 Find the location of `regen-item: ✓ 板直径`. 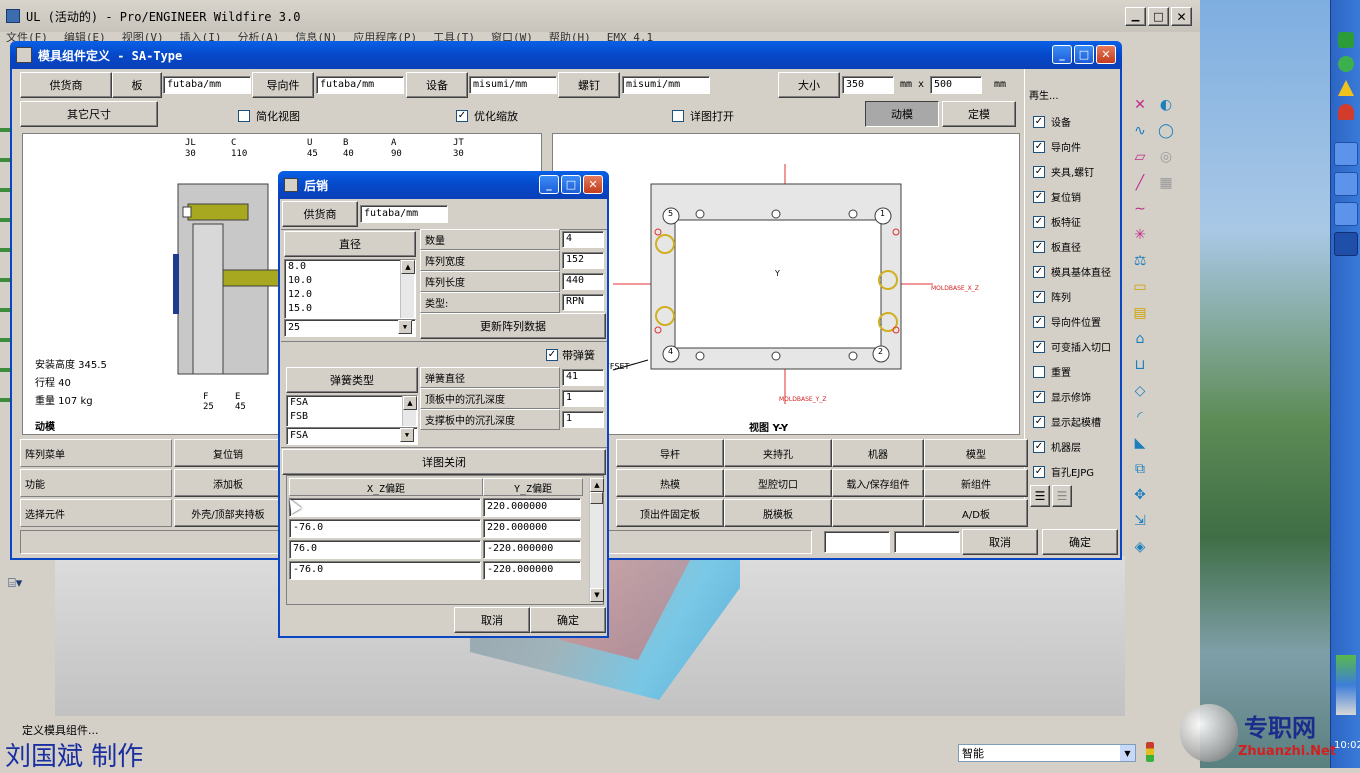

regen-item: ✓ 板直径 is located at coordinates (1072, 246).